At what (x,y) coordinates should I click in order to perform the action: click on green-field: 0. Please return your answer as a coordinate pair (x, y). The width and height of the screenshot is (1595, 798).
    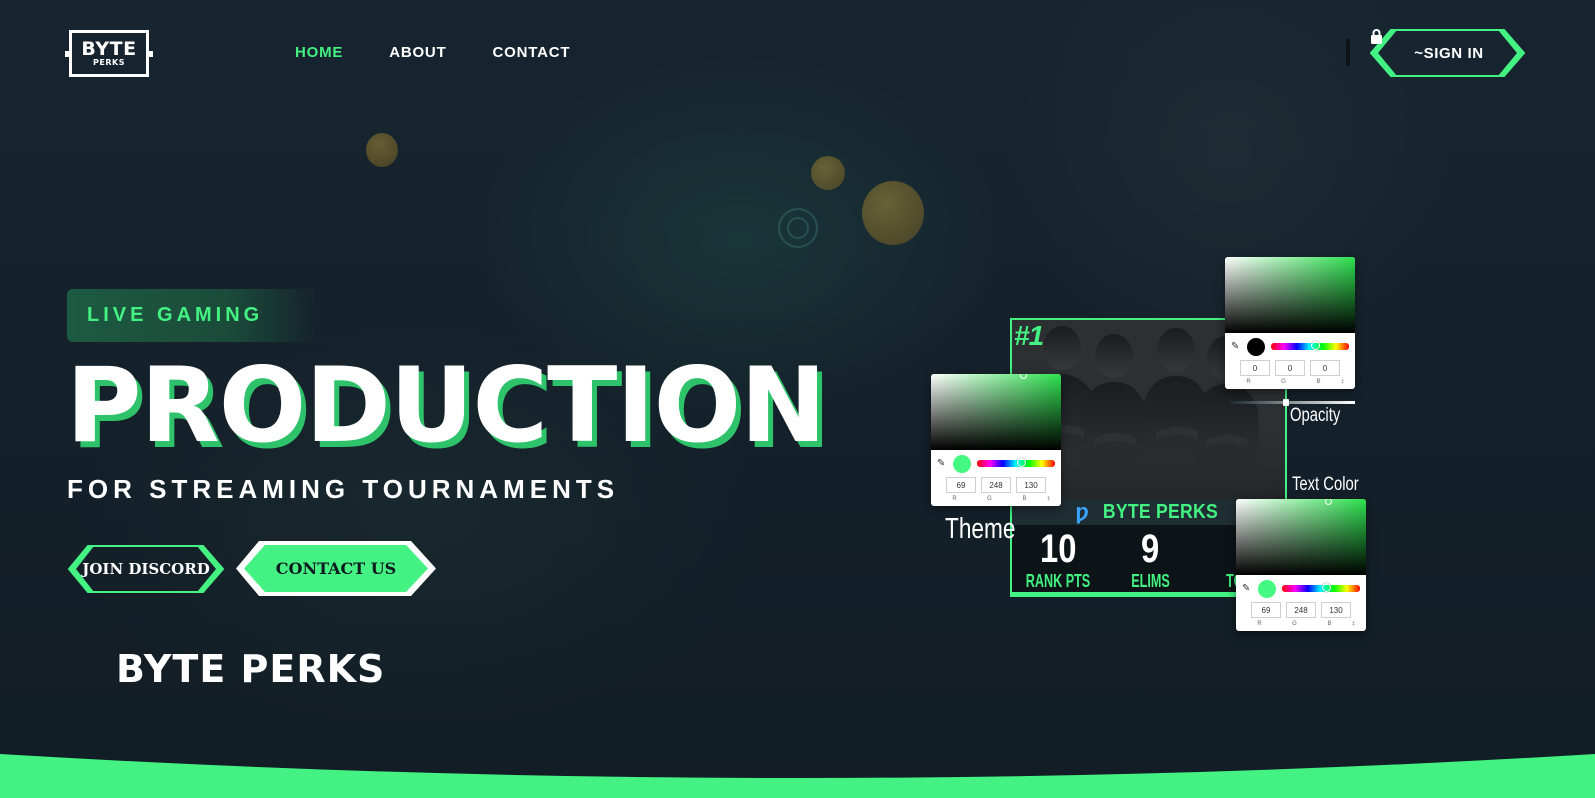
    Looking at the image, I should click on (1290, 368).